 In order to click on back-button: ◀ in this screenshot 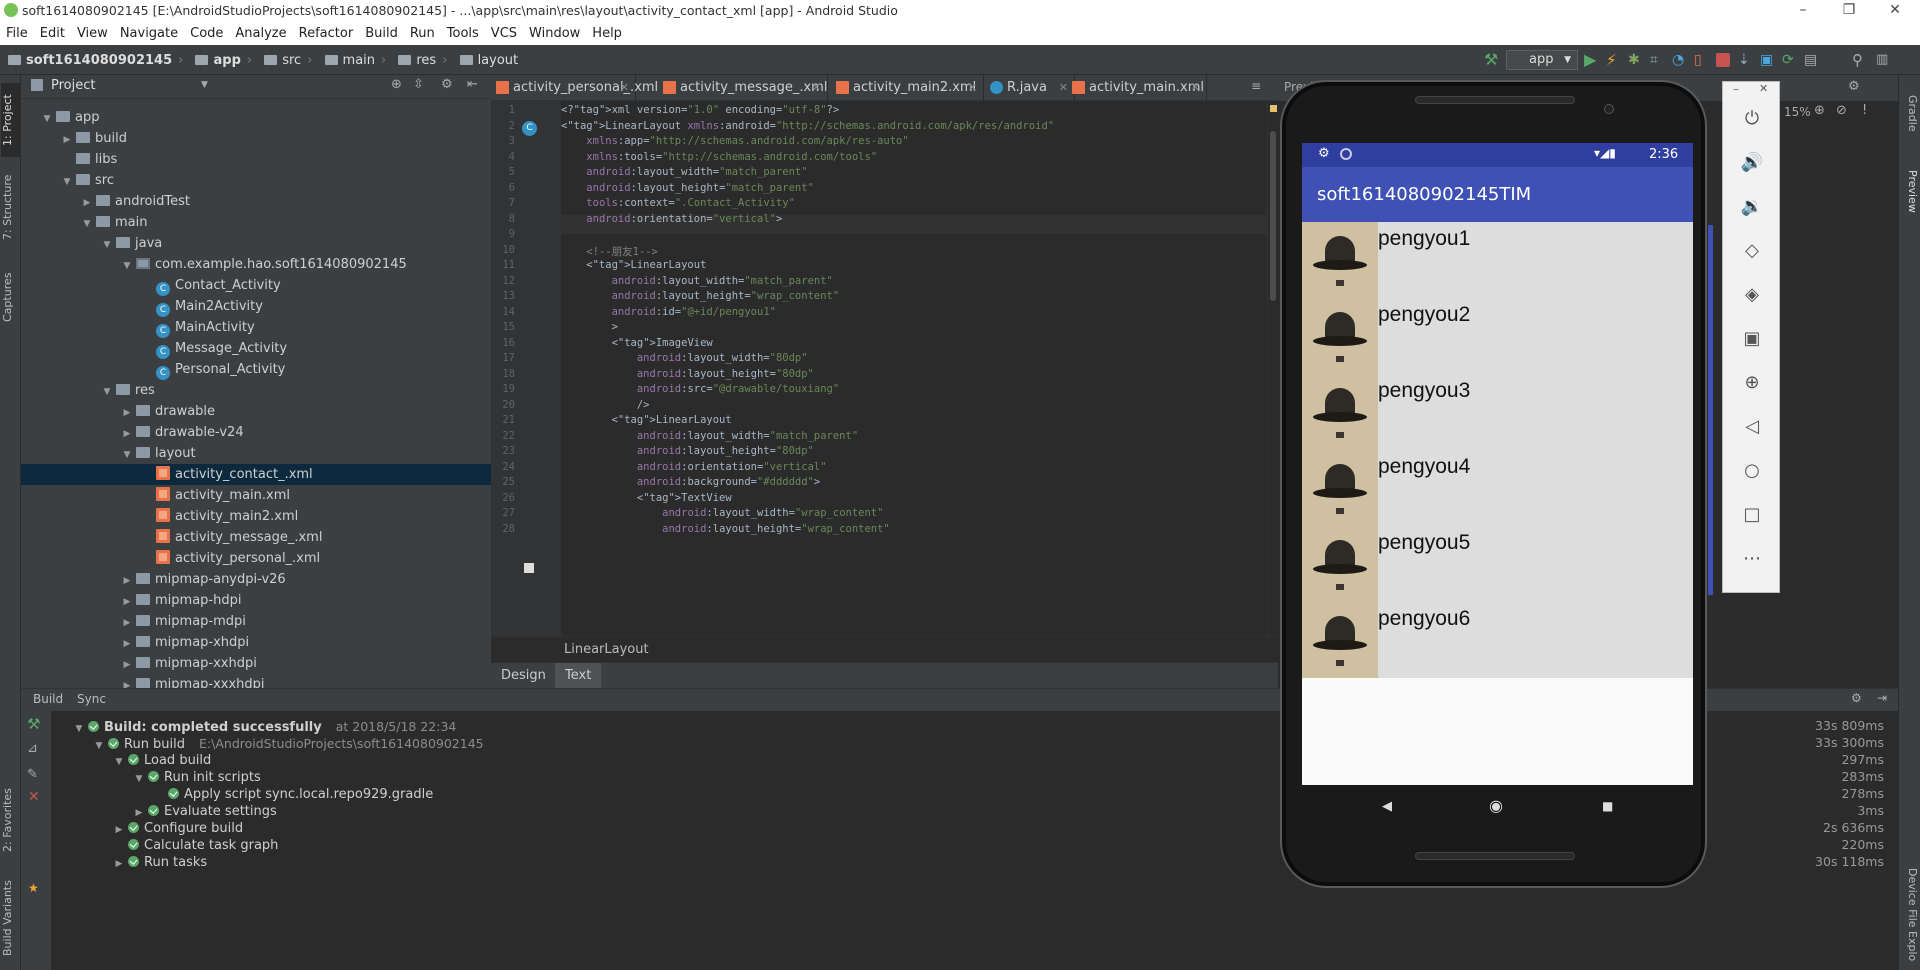, I will do `click(1387, 806)`.